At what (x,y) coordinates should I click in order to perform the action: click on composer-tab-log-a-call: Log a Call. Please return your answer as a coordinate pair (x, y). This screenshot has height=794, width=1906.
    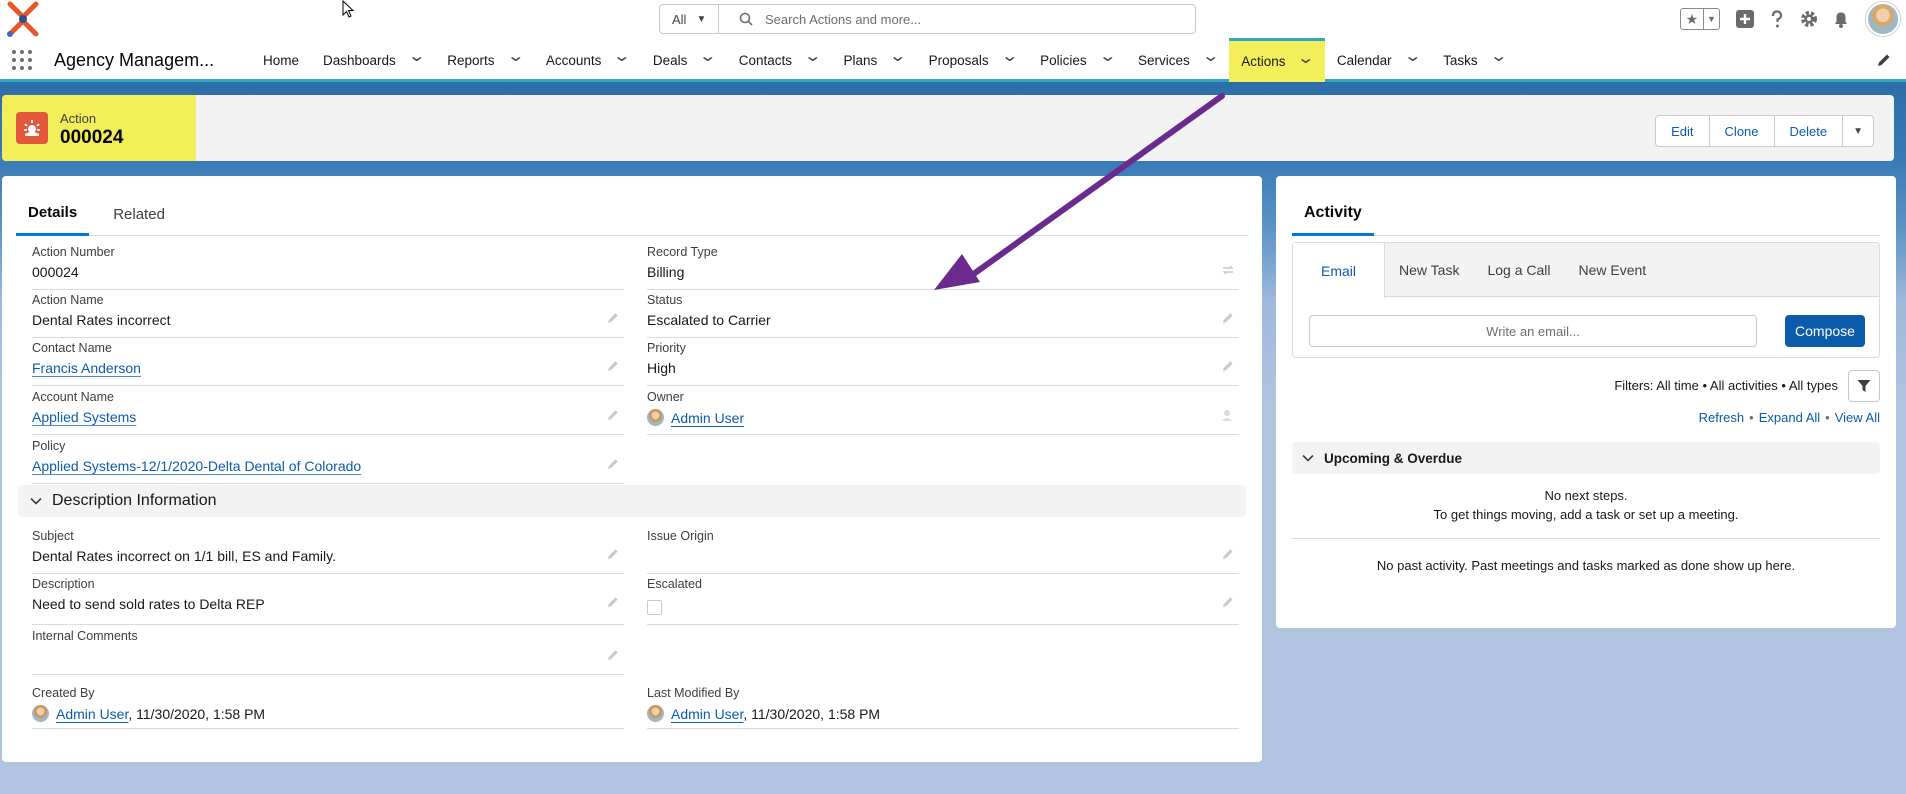
    Looking at the image, I should click on (1518, 270).